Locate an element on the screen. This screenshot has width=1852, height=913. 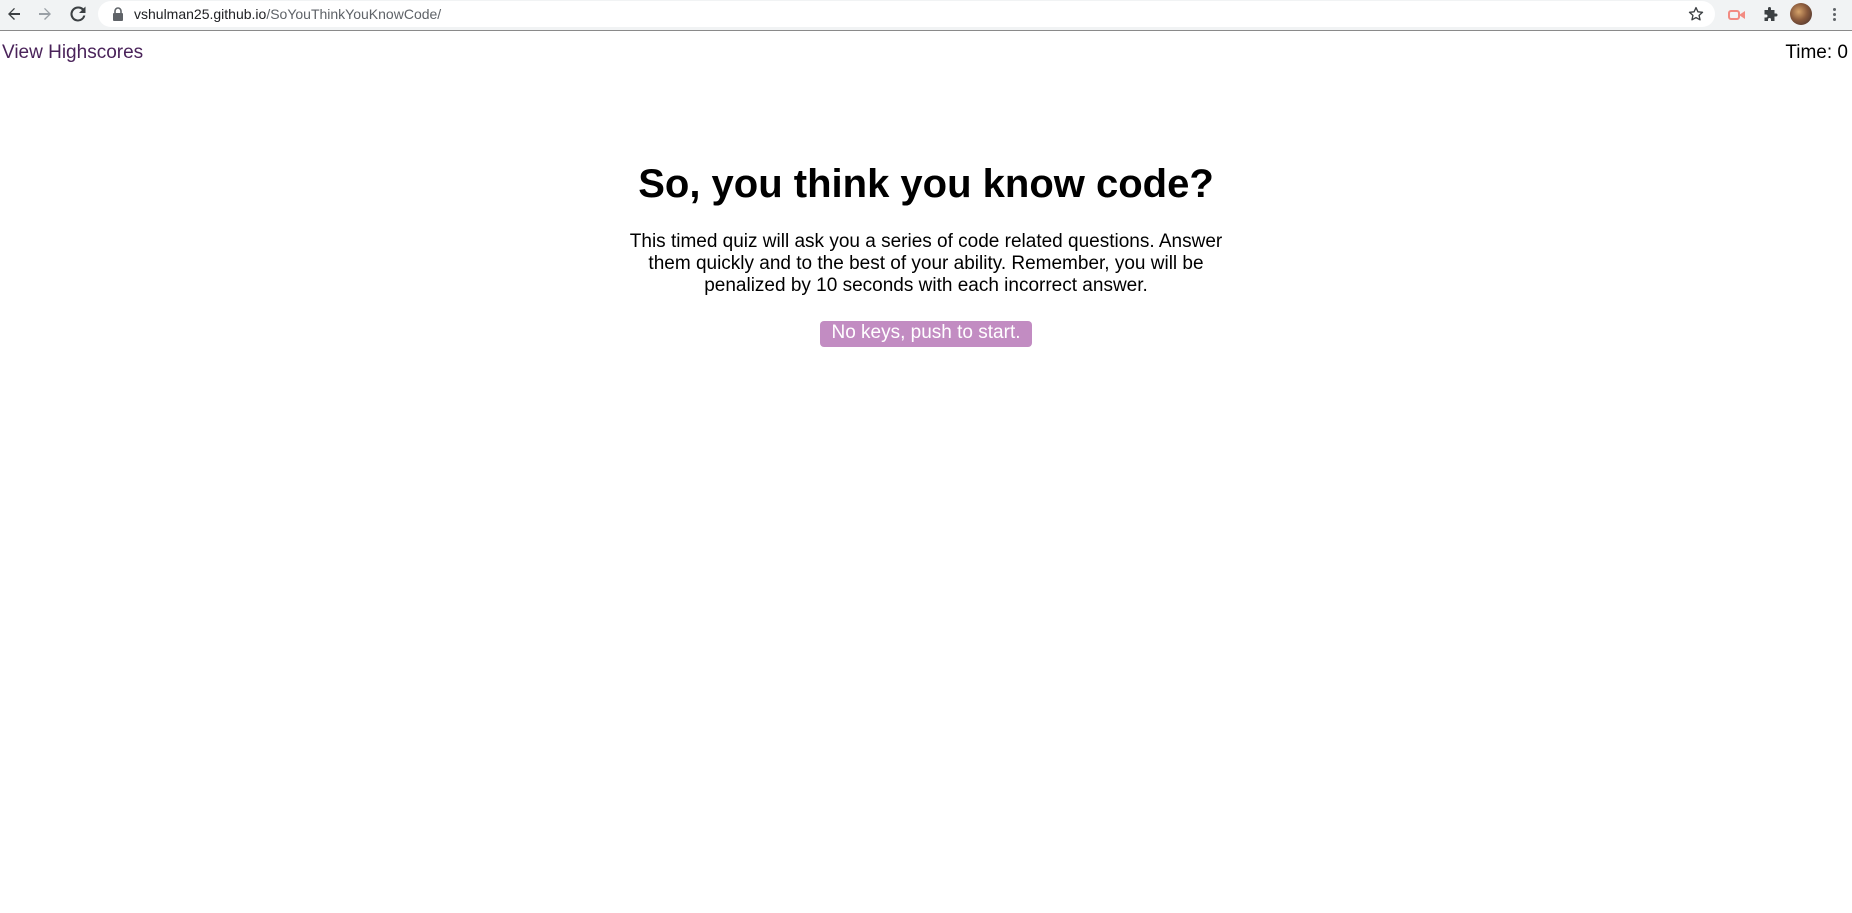
url-path: /SoYouThinkYouKnowCode/ is located at coordinates (354, 14).